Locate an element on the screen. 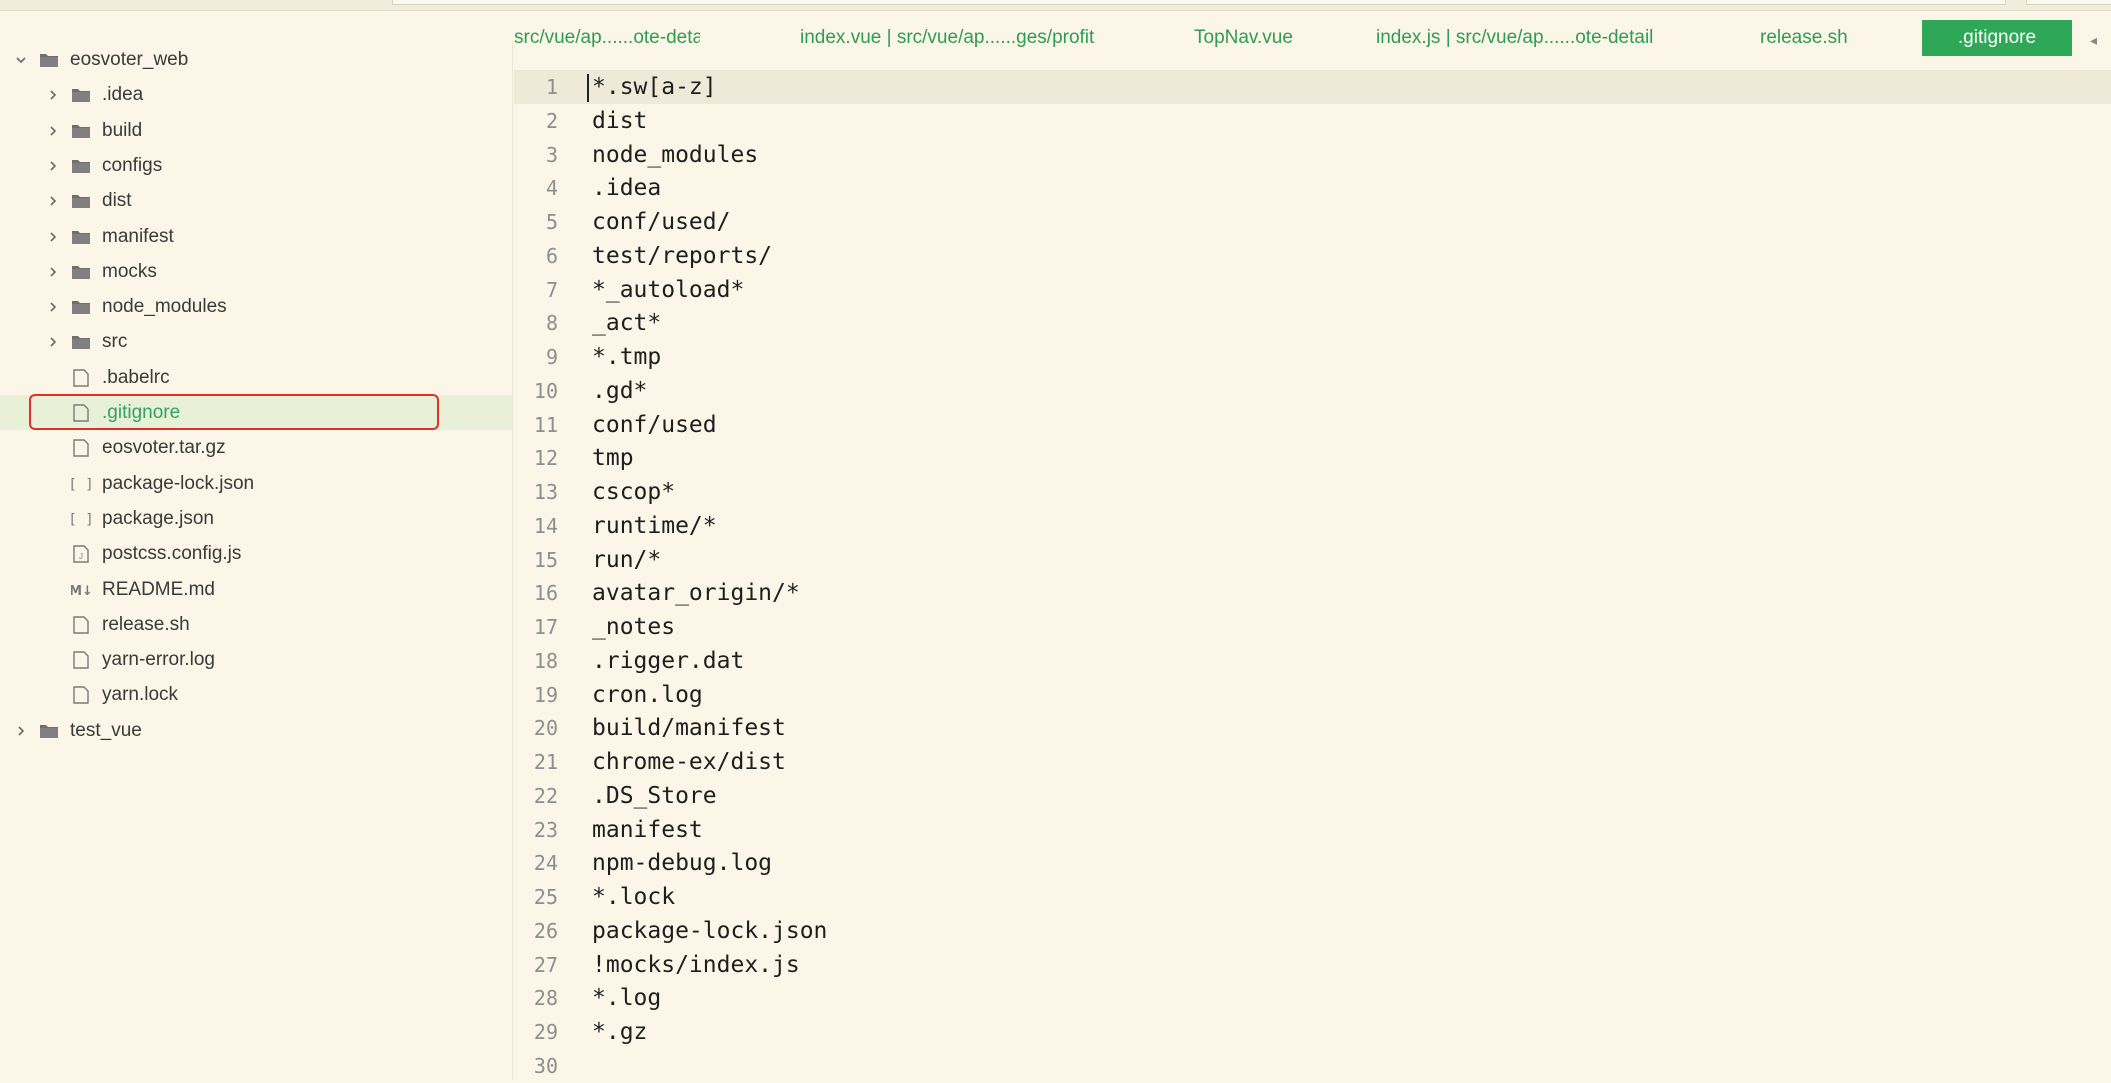 The image size is (2111, 1083). code-line: 11 conf/used is located at coordinates (1312, 425).